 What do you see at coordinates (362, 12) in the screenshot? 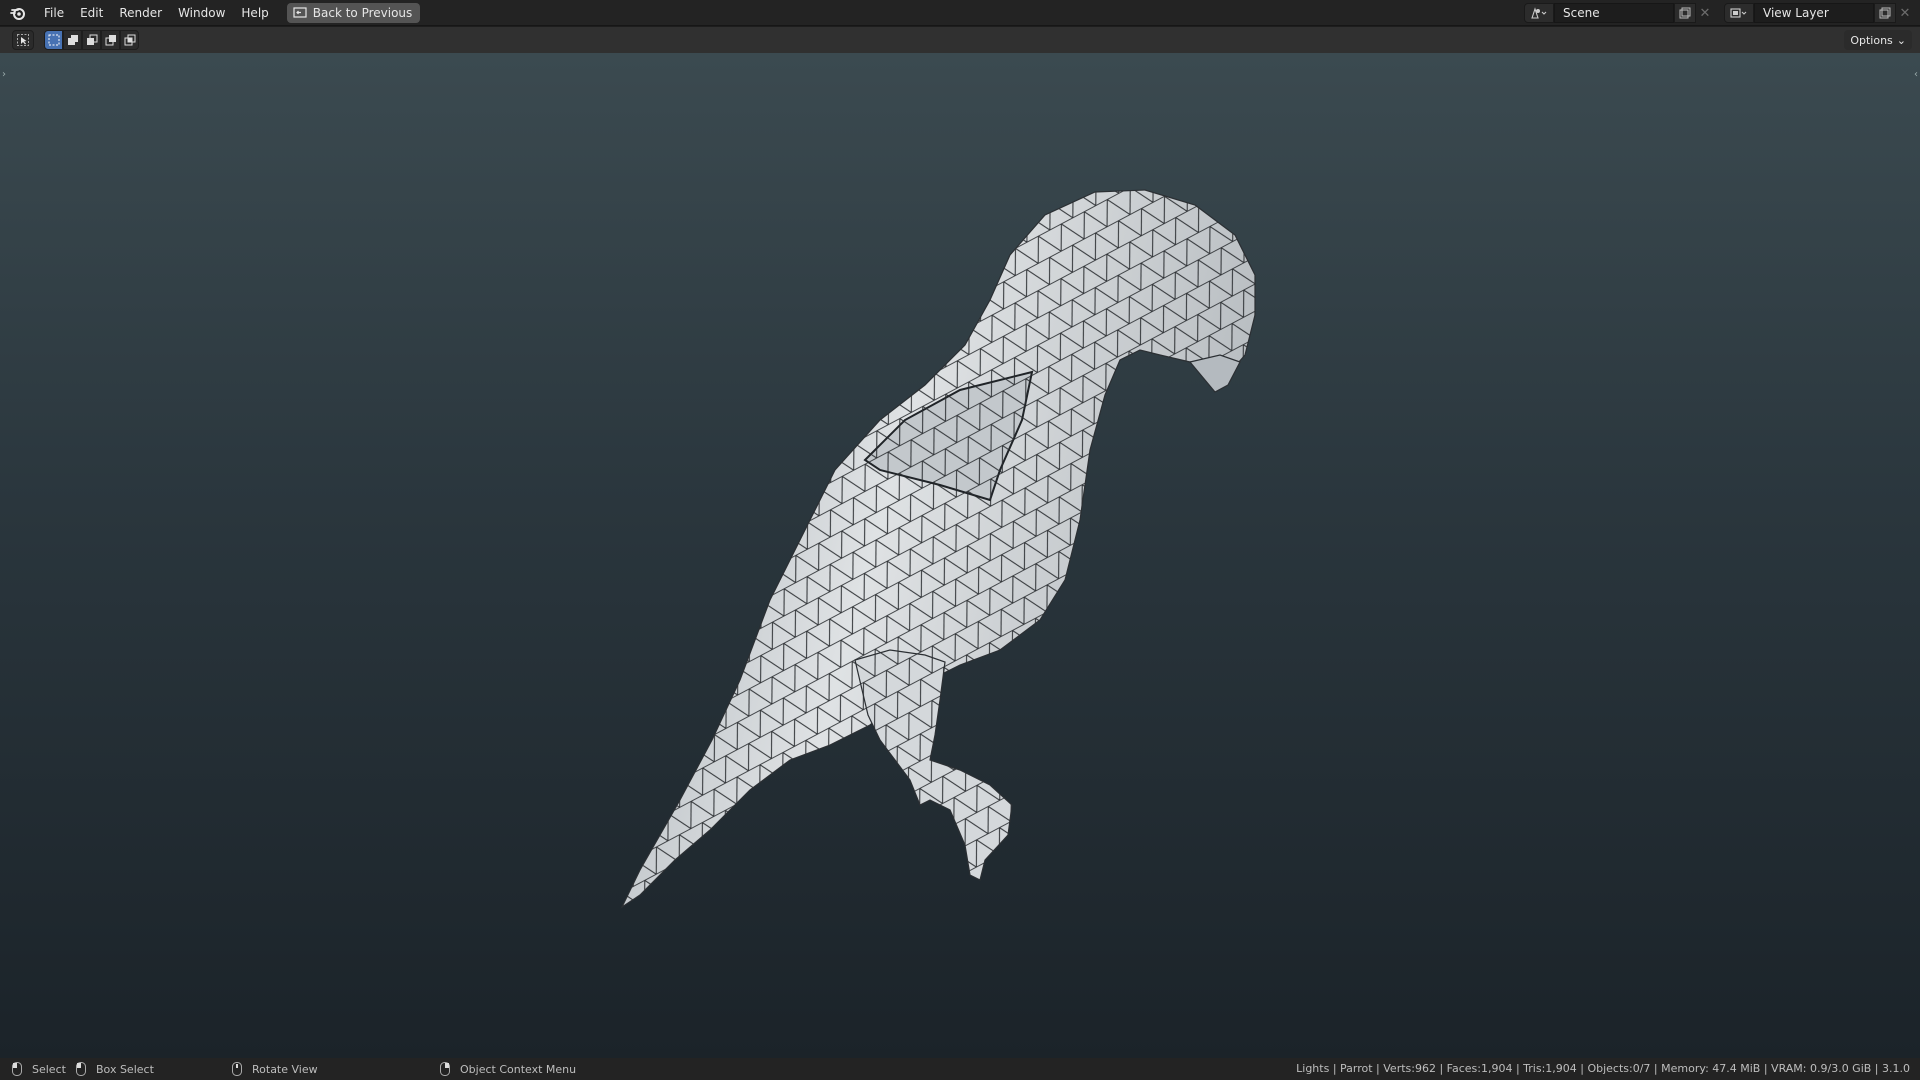
I see `back-to-previous-label: Back to Previous` at bounding box center [362, 12].